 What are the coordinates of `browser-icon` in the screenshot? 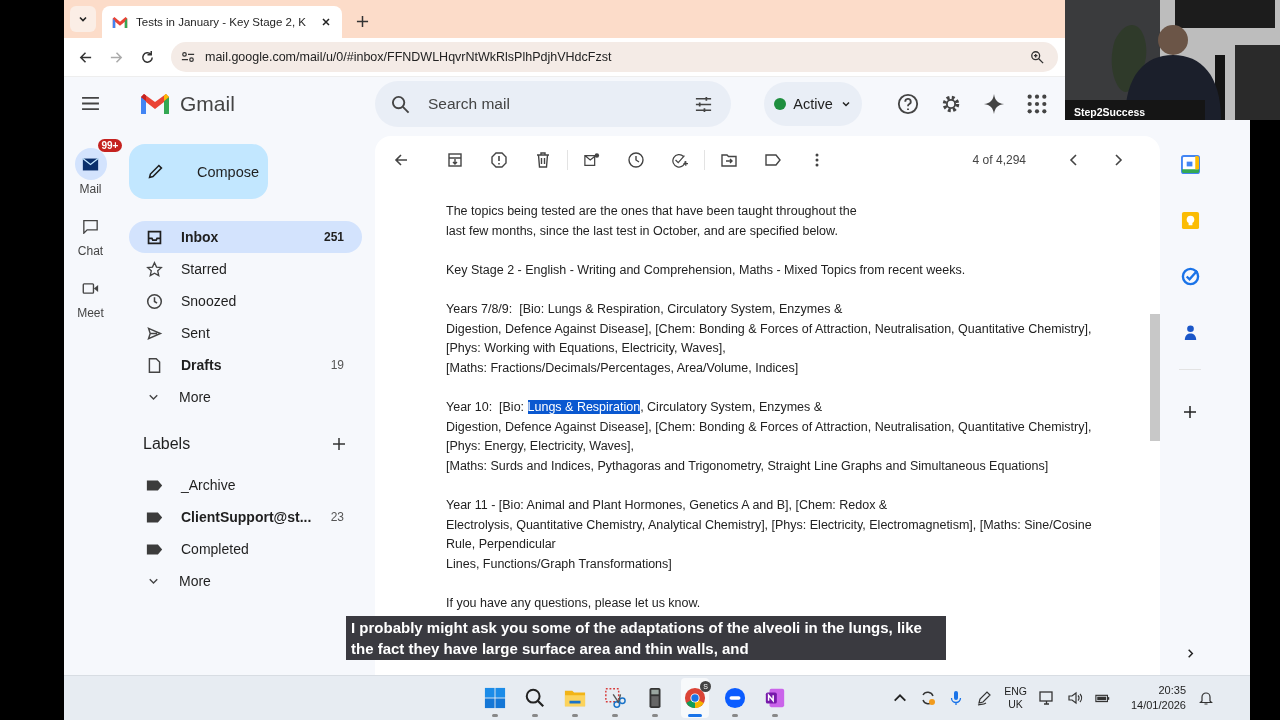 It's located at (695, 698).